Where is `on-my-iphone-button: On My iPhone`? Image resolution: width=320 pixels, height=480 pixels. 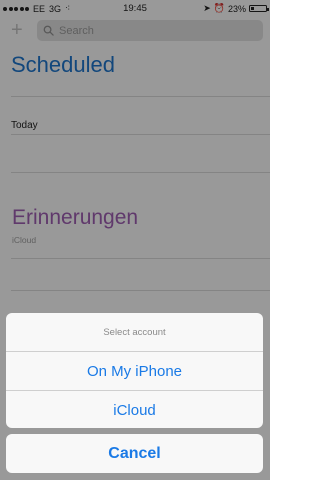 on-my-iphone-button: On My iPhone is located at coordinates (134, 371).